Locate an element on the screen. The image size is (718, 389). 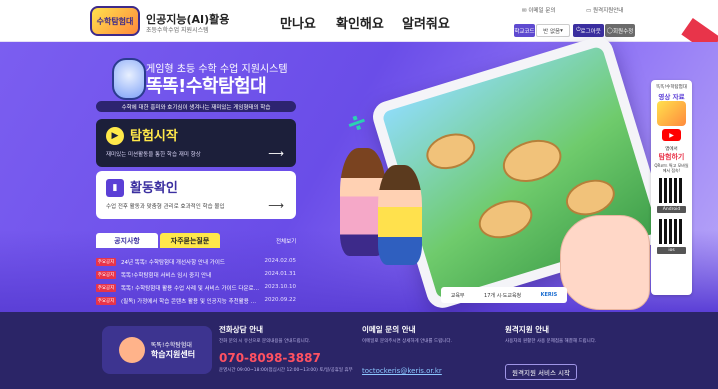
notice-more-link: 전체보기 is located at coordinates (286, 241).